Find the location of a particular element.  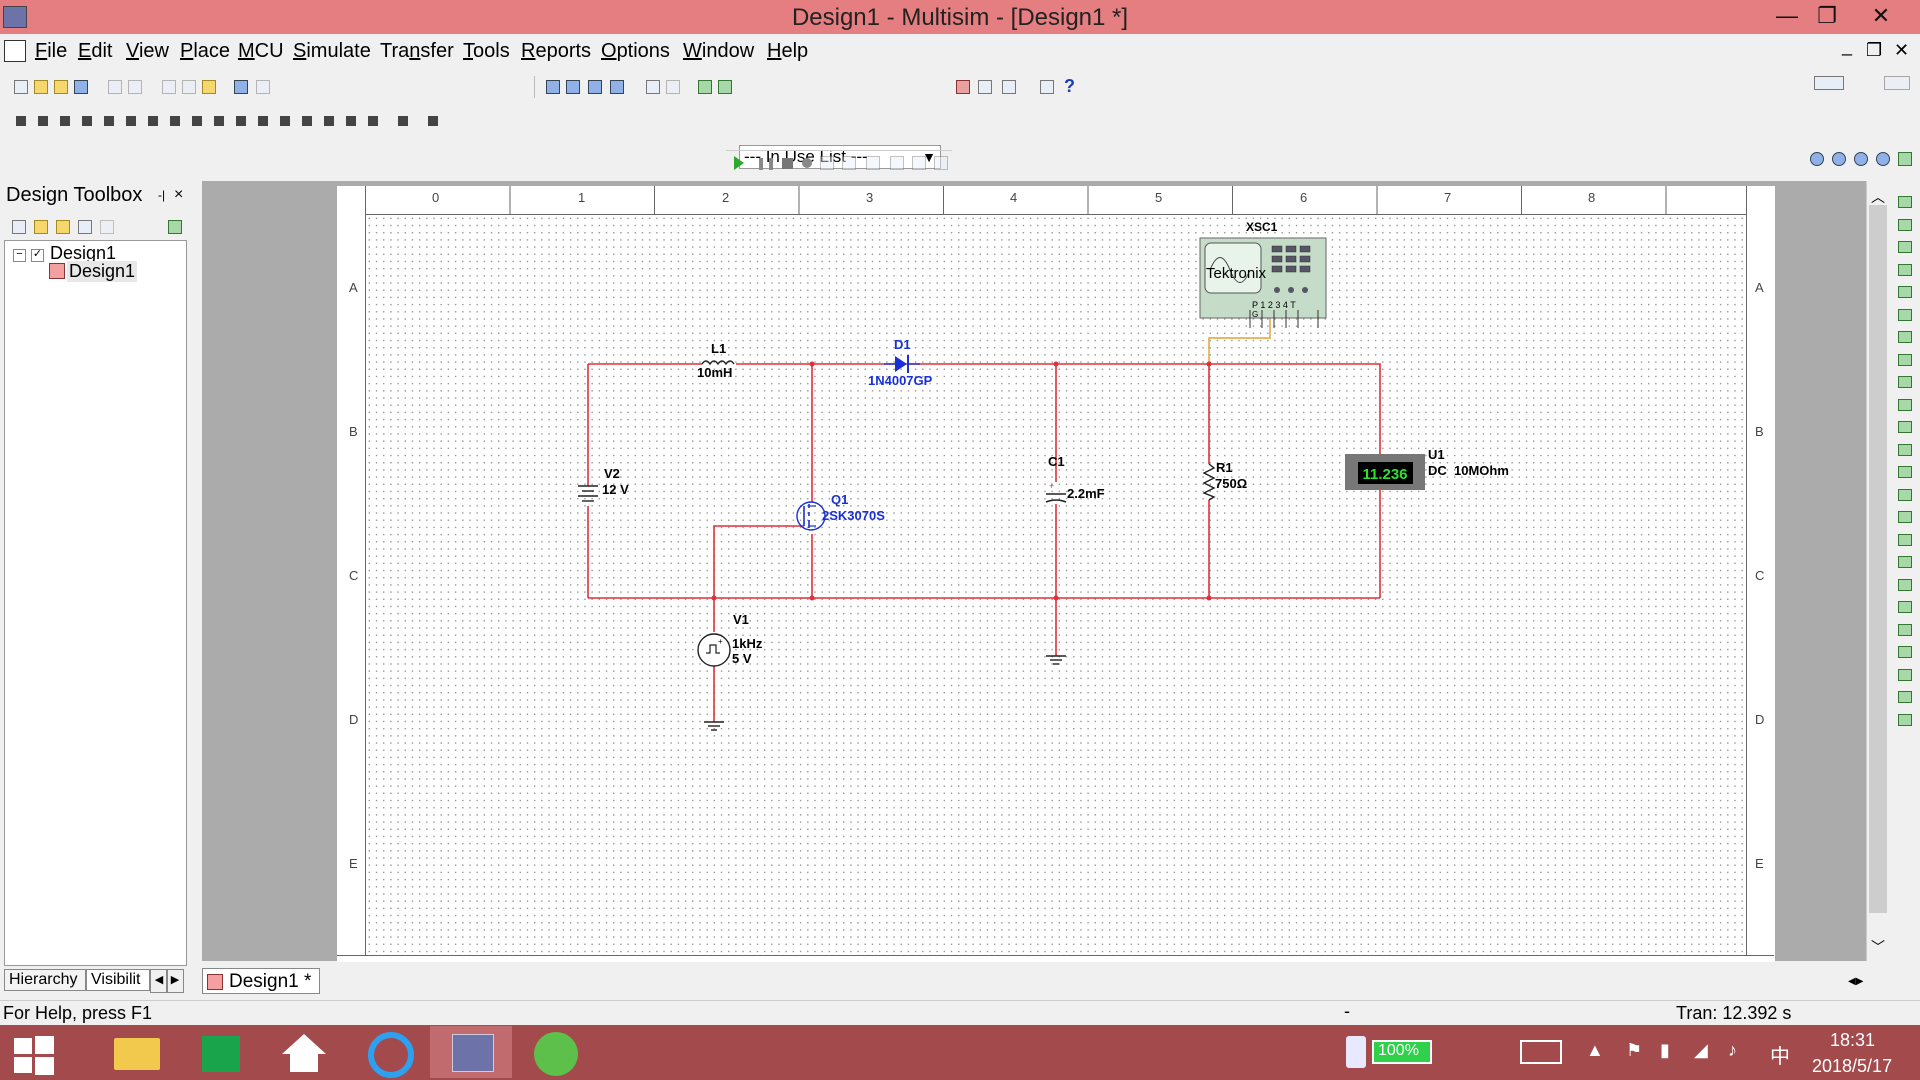

resistor-R1: R1 750Ω is located at coordinates (1224, 480).